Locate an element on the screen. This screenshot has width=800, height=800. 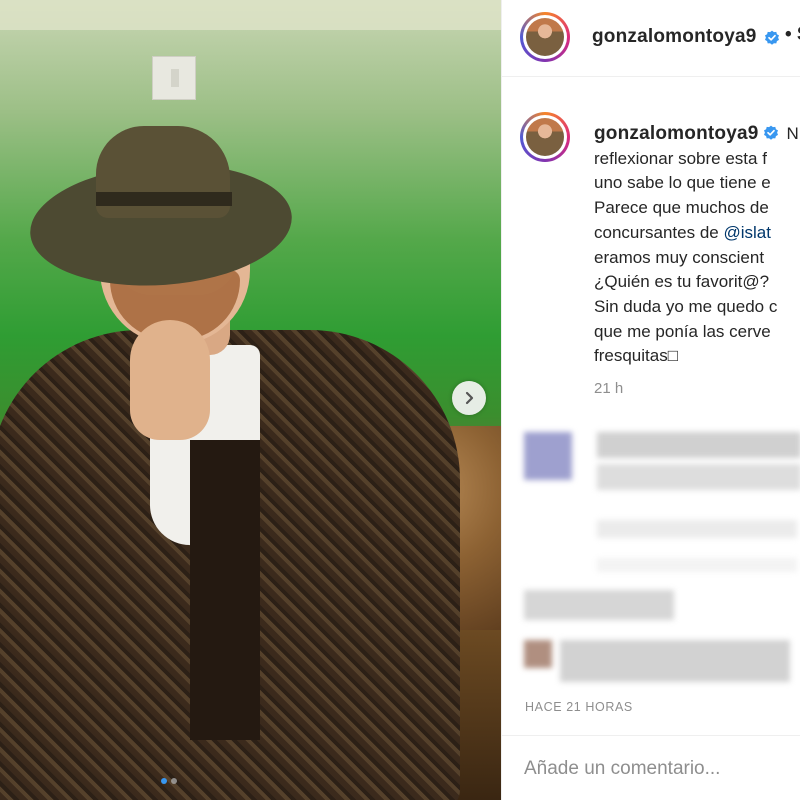
wall-decor is located at coordinates (250, 15).